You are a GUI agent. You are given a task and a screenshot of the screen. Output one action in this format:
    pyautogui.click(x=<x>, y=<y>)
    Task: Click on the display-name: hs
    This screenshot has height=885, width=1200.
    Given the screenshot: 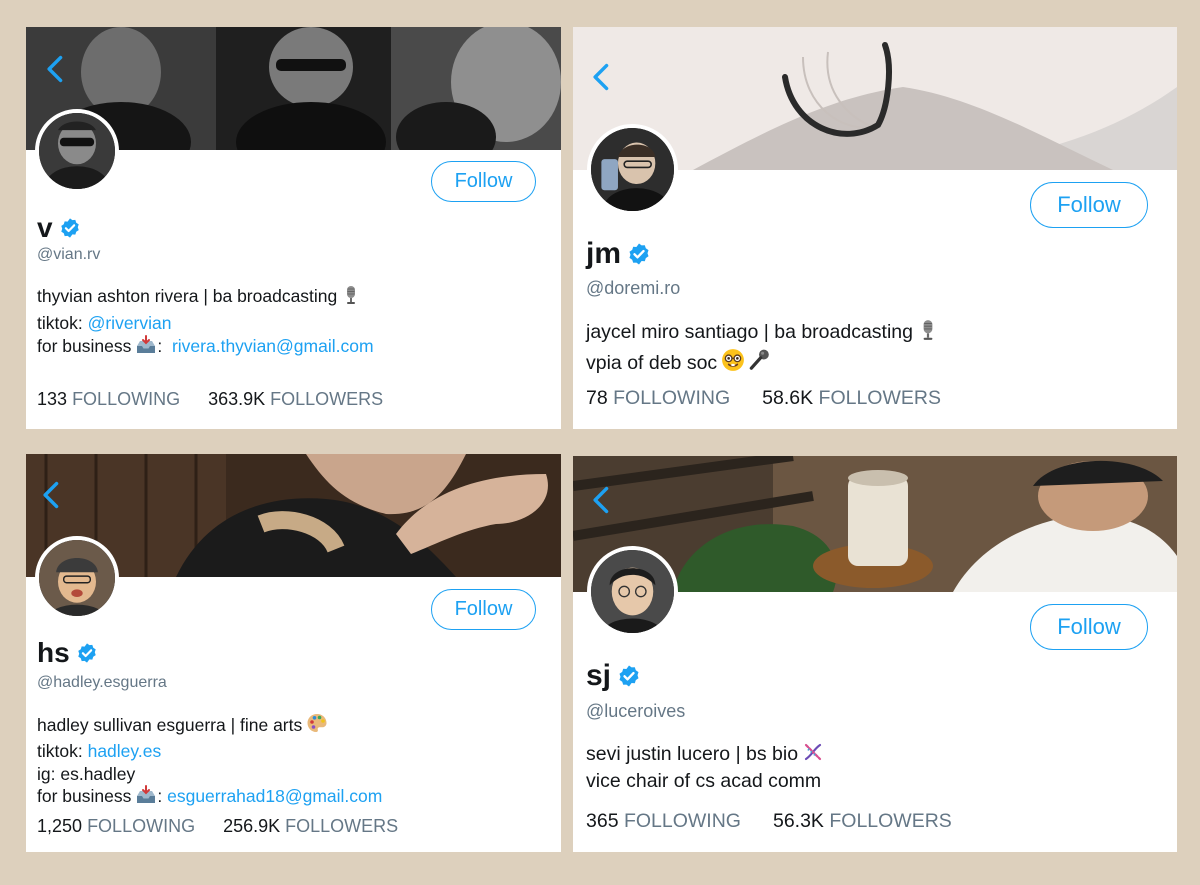 What is the action you would take?
    pyautogui.click(x=53, y=652)
    